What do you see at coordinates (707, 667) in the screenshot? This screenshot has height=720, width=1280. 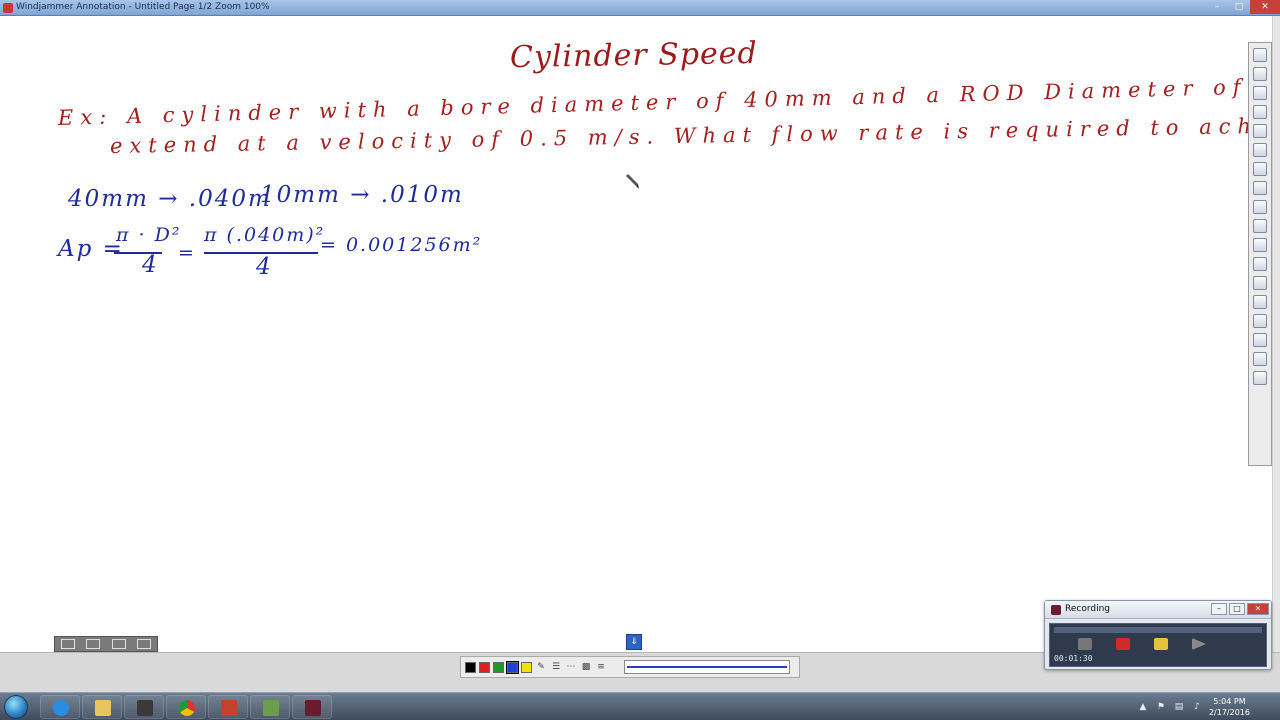 I see `pen-width-preview` at bounding box center [707, 667].